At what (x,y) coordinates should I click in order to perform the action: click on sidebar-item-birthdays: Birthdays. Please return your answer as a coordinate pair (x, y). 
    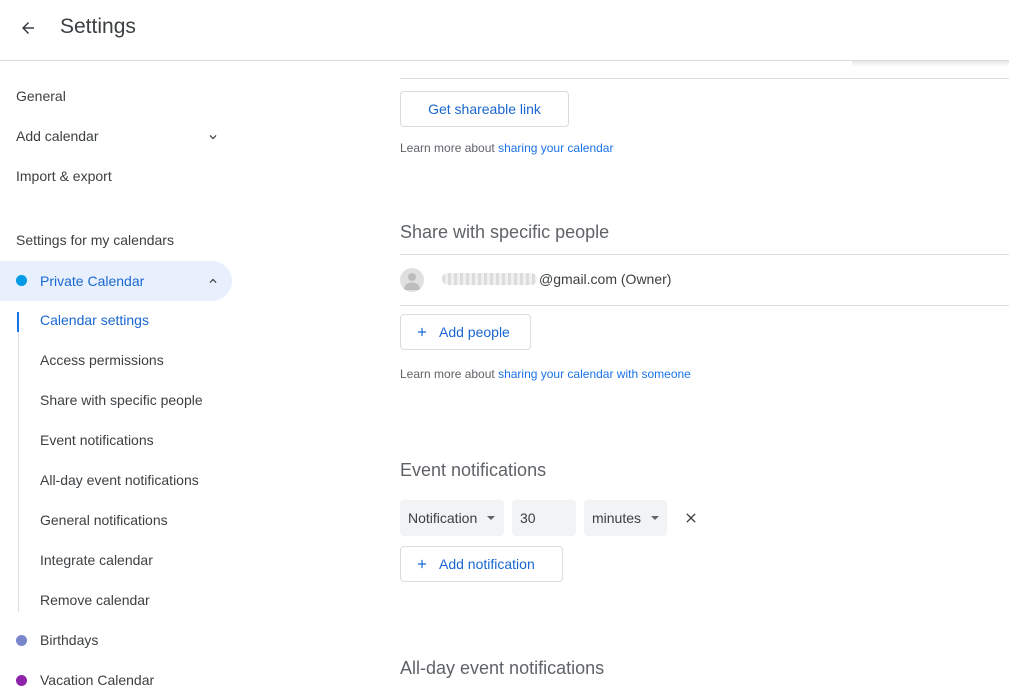
    Looking at the image, I should click on (116, 640).